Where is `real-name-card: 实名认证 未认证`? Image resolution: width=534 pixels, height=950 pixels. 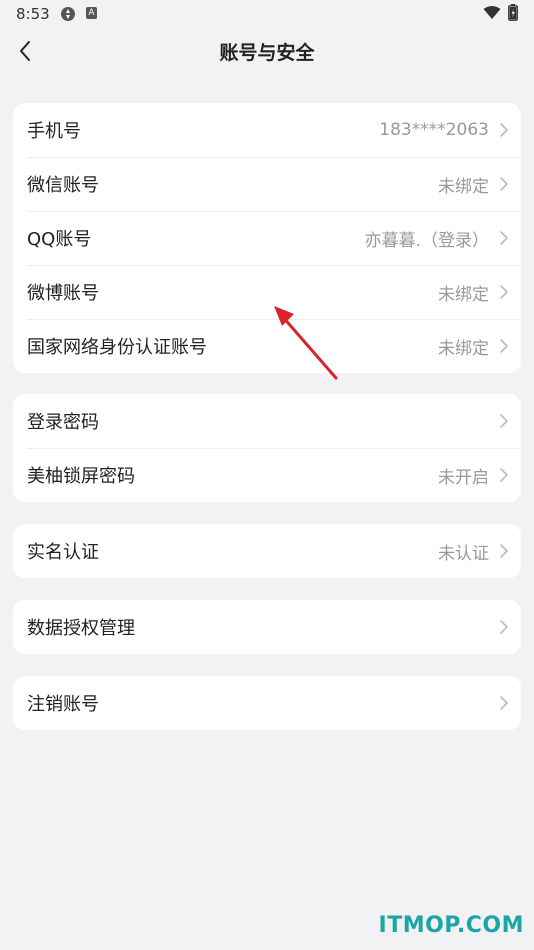 real-name-card: 实名认证 未认证 is located at coordinates (267, 551).